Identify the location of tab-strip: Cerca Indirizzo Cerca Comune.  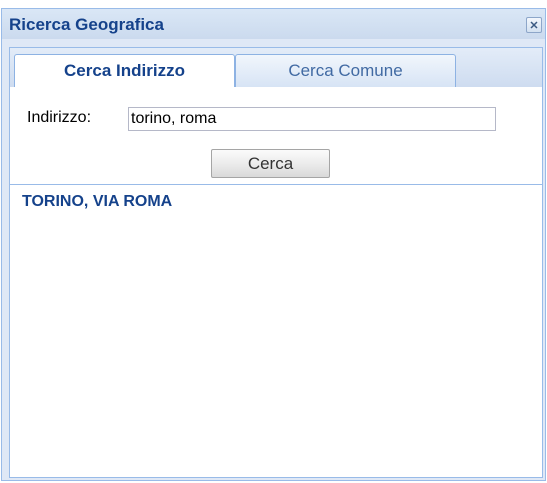
(276, 68).